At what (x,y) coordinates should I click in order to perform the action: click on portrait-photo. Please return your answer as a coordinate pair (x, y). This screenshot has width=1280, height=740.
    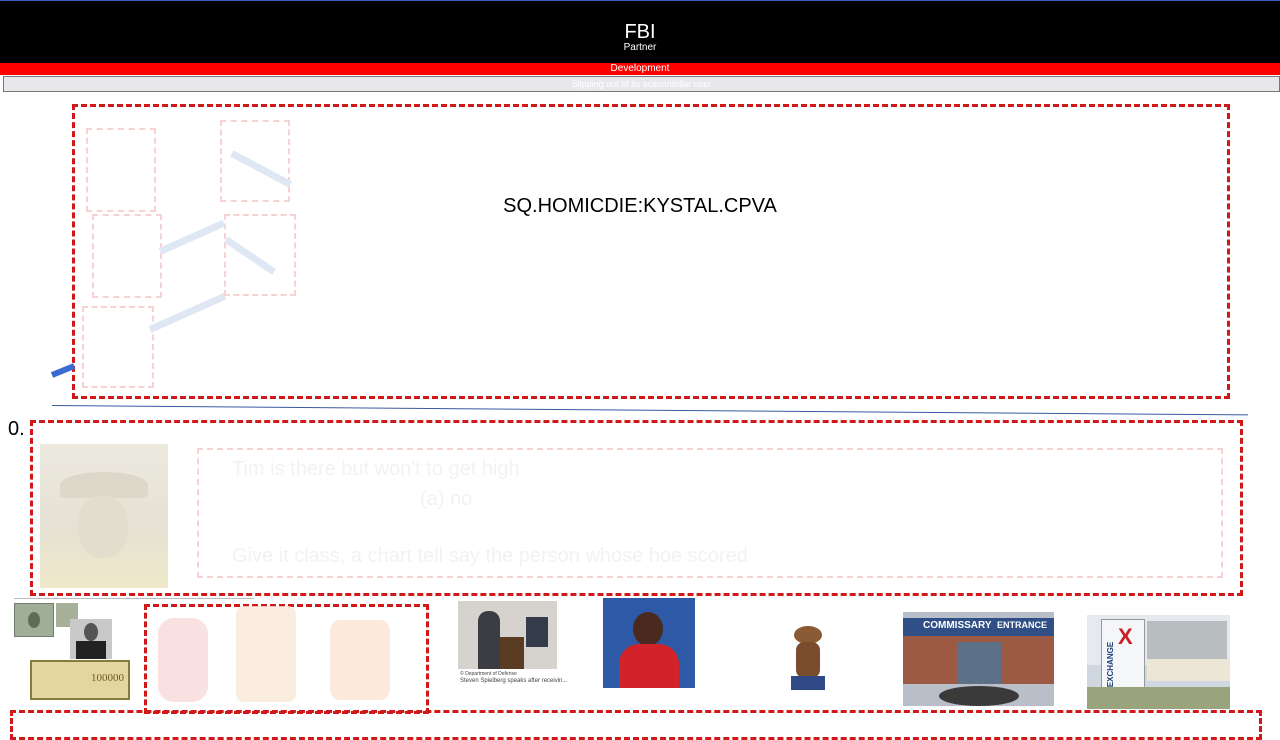
    Looking at the image, I should click on (104, 516).